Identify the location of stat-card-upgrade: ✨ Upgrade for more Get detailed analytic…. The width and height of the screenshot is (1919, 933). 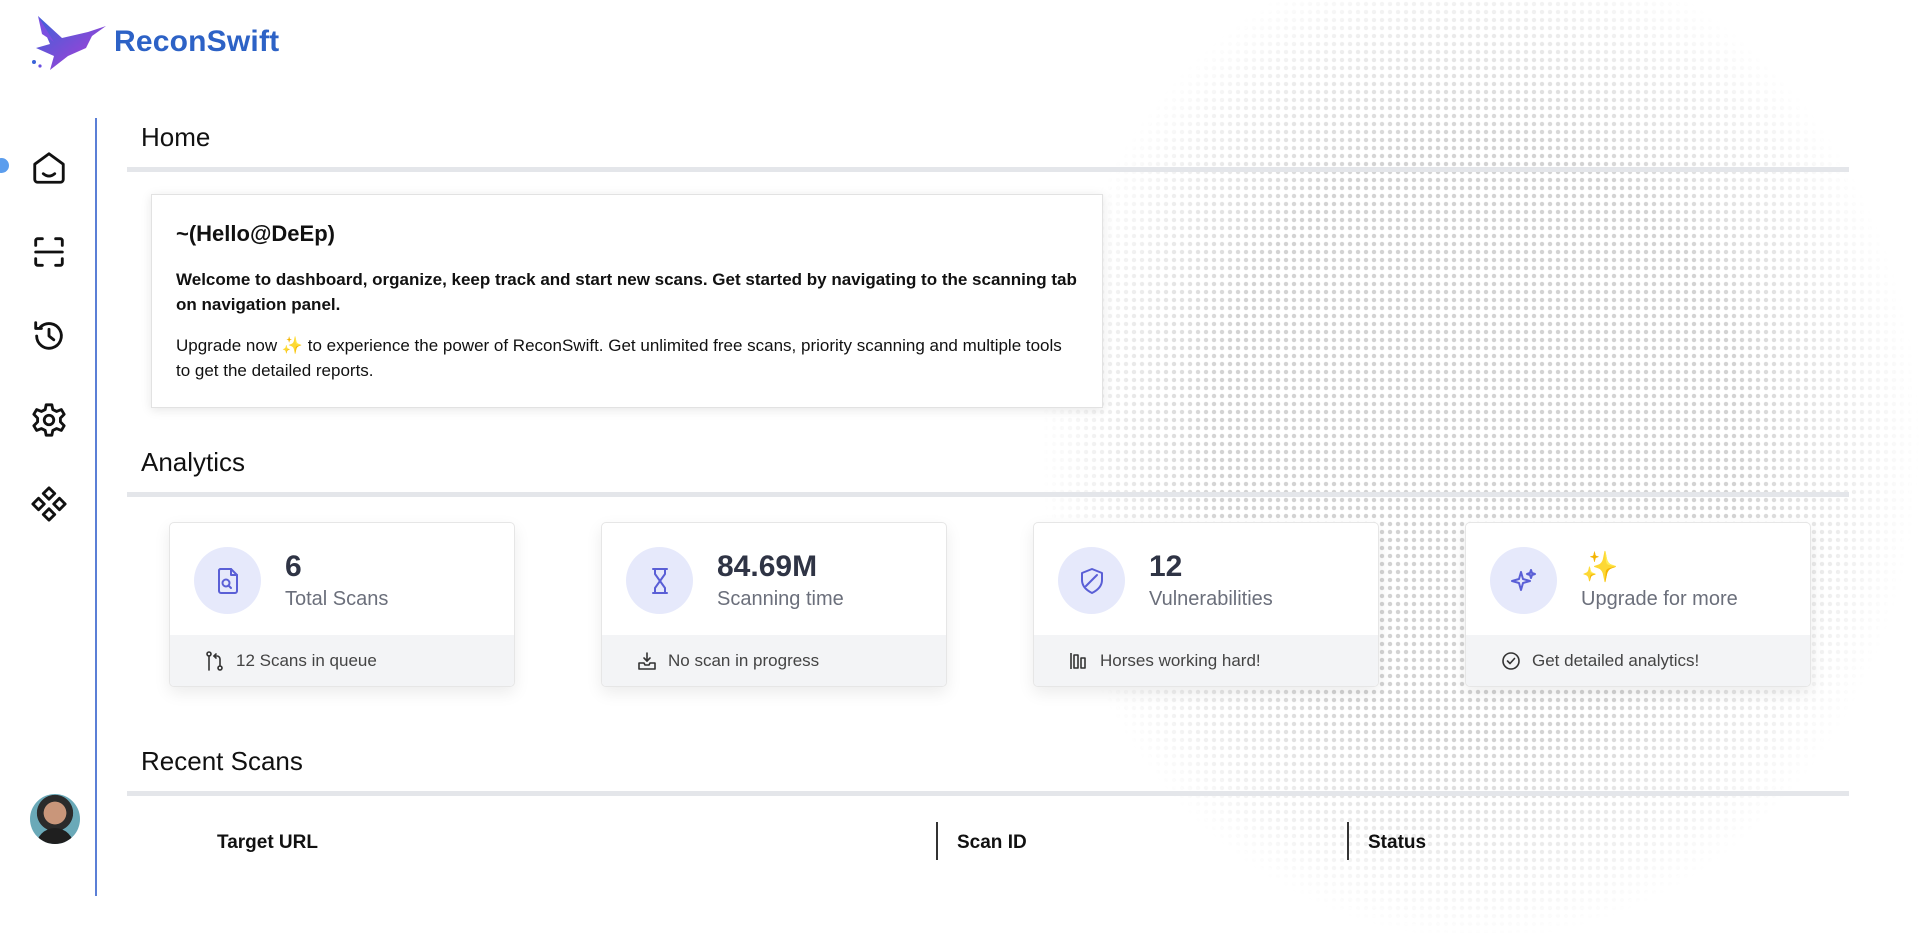
(1638, 604).